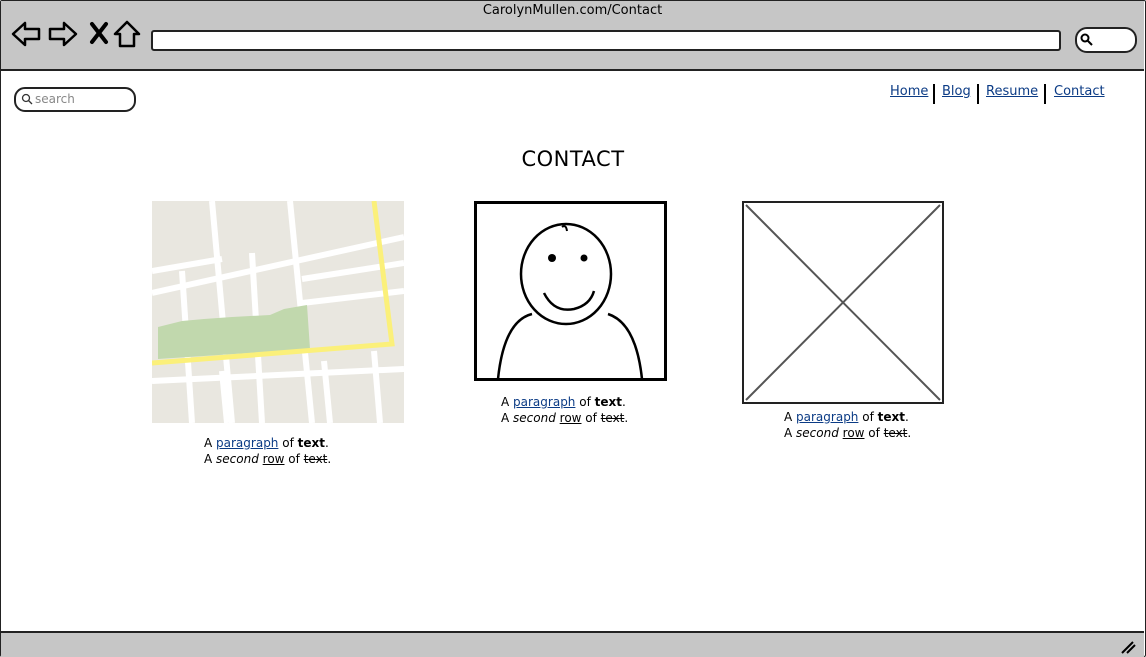 This screenshot has width=1146, height=657. I want to click on status-bar, so click(572, 644).